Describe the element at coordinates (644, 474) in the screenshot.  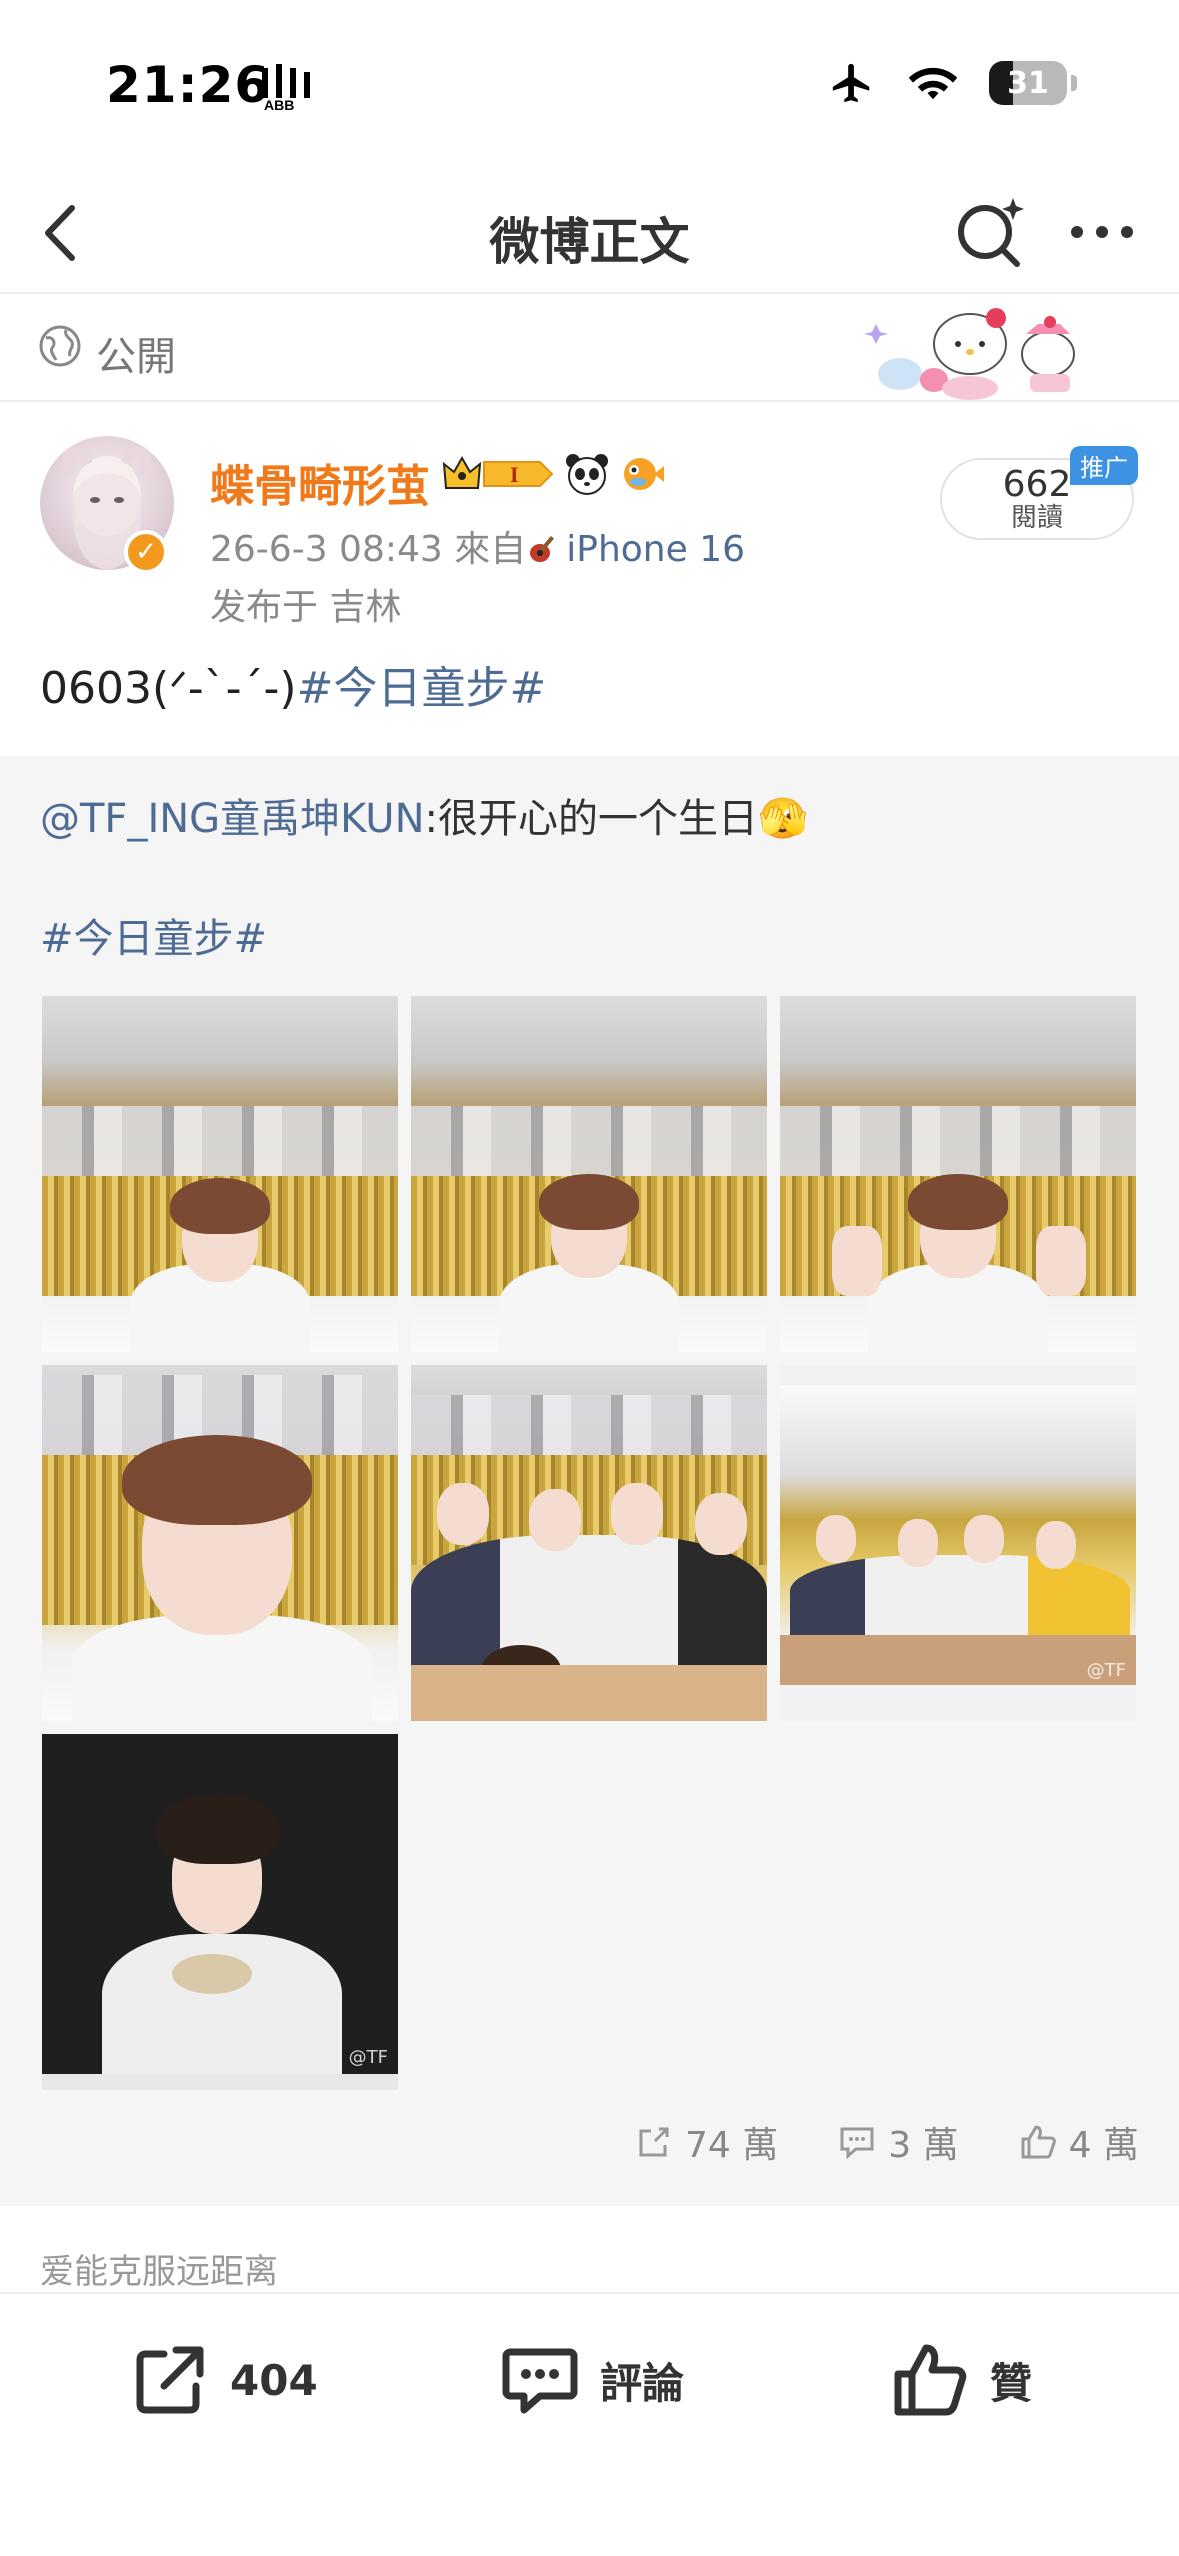
I see `pufferfish-icon` at that location.